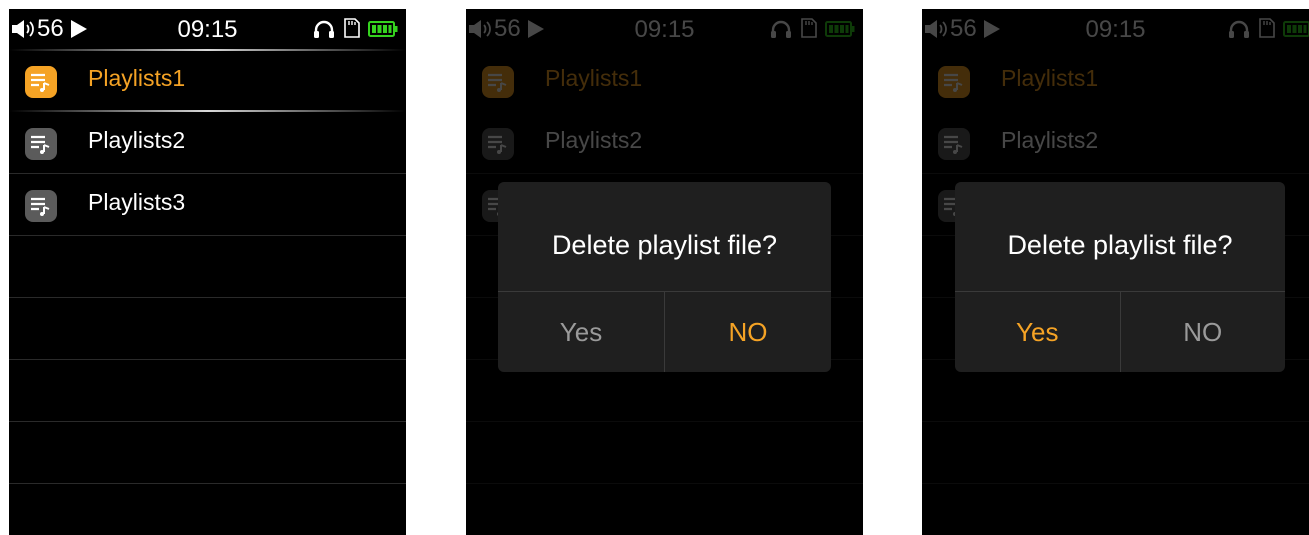  What do you see at coordinates (207, 143) in the screenshot?
I see `list-item-playlists2: Playlists2` at bounding box center [207, 143].